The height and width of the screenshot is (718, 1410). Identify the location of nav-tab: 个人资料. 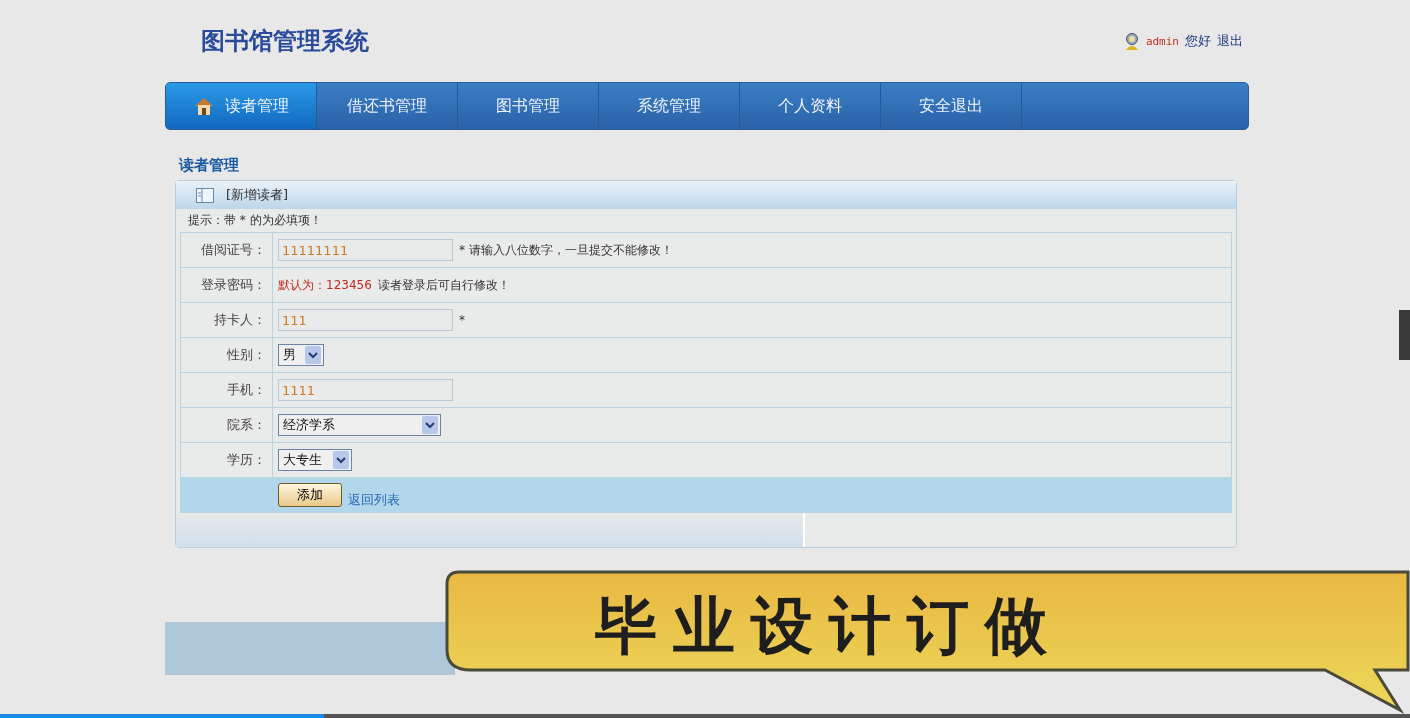
(810, 106).